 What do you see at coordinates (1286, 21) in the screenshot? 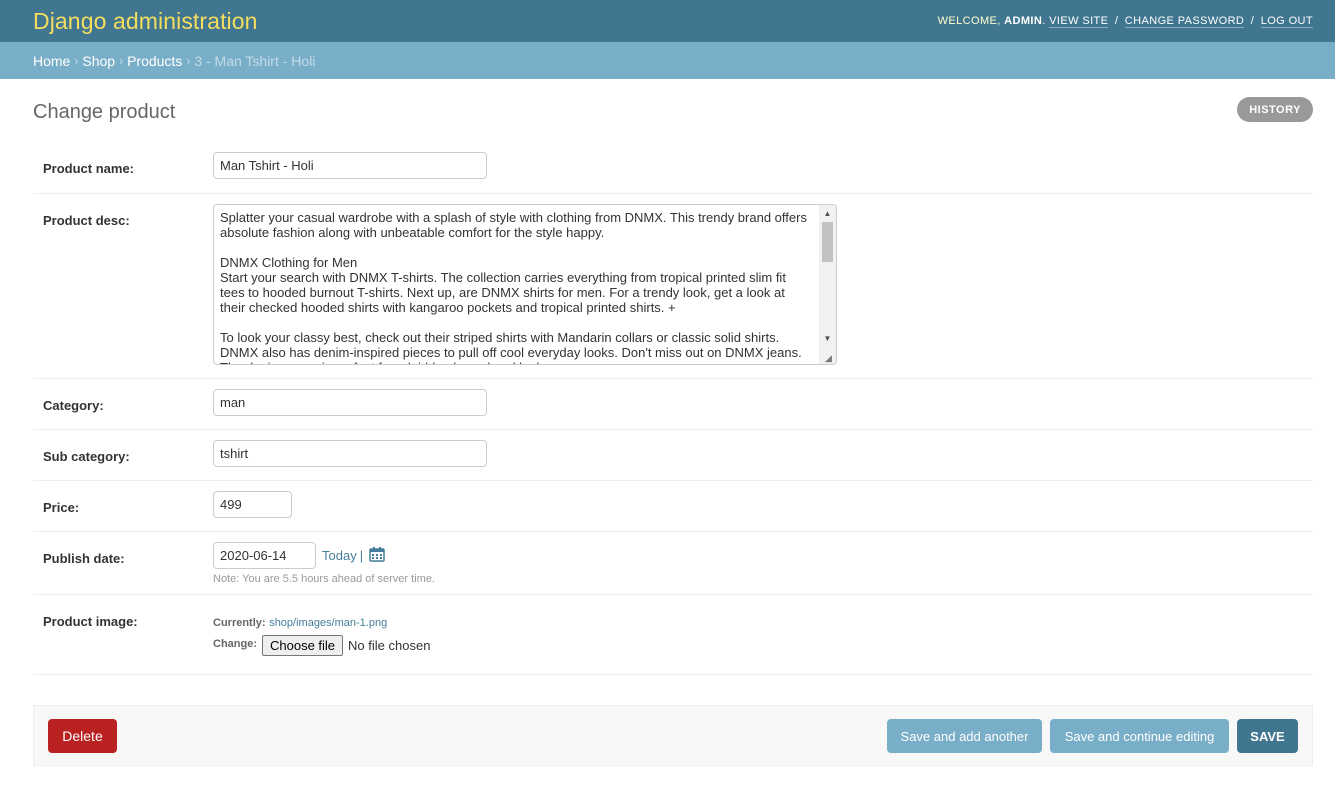
I see `log-out-link: LOG OUT` at bounding box center [1286, 21].